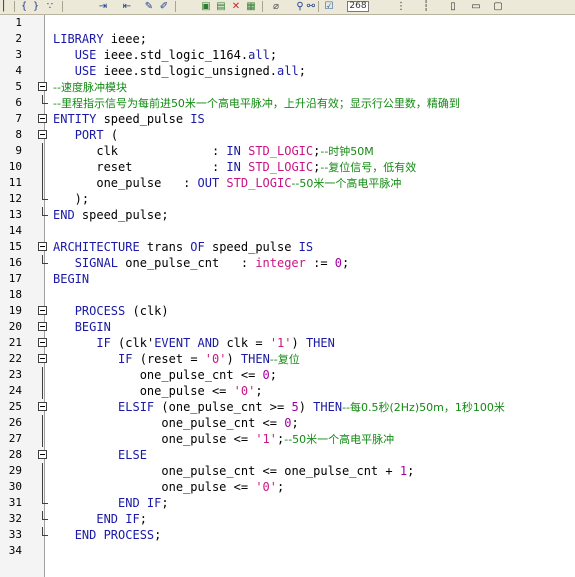 This screenshot has width=575, height=577. I want to click on code-line: 18, so click(287, 295).